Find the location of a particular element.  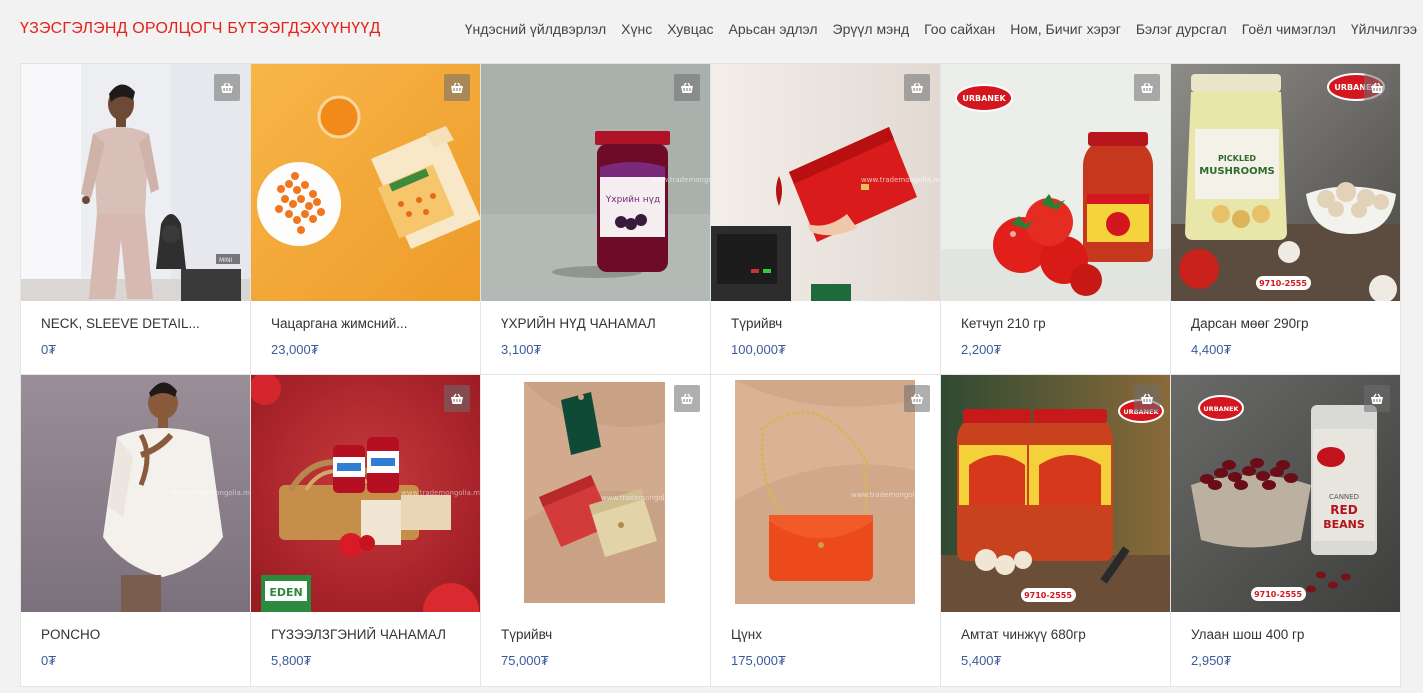

product-name: PONCHO is located at coordinates (70, 634).